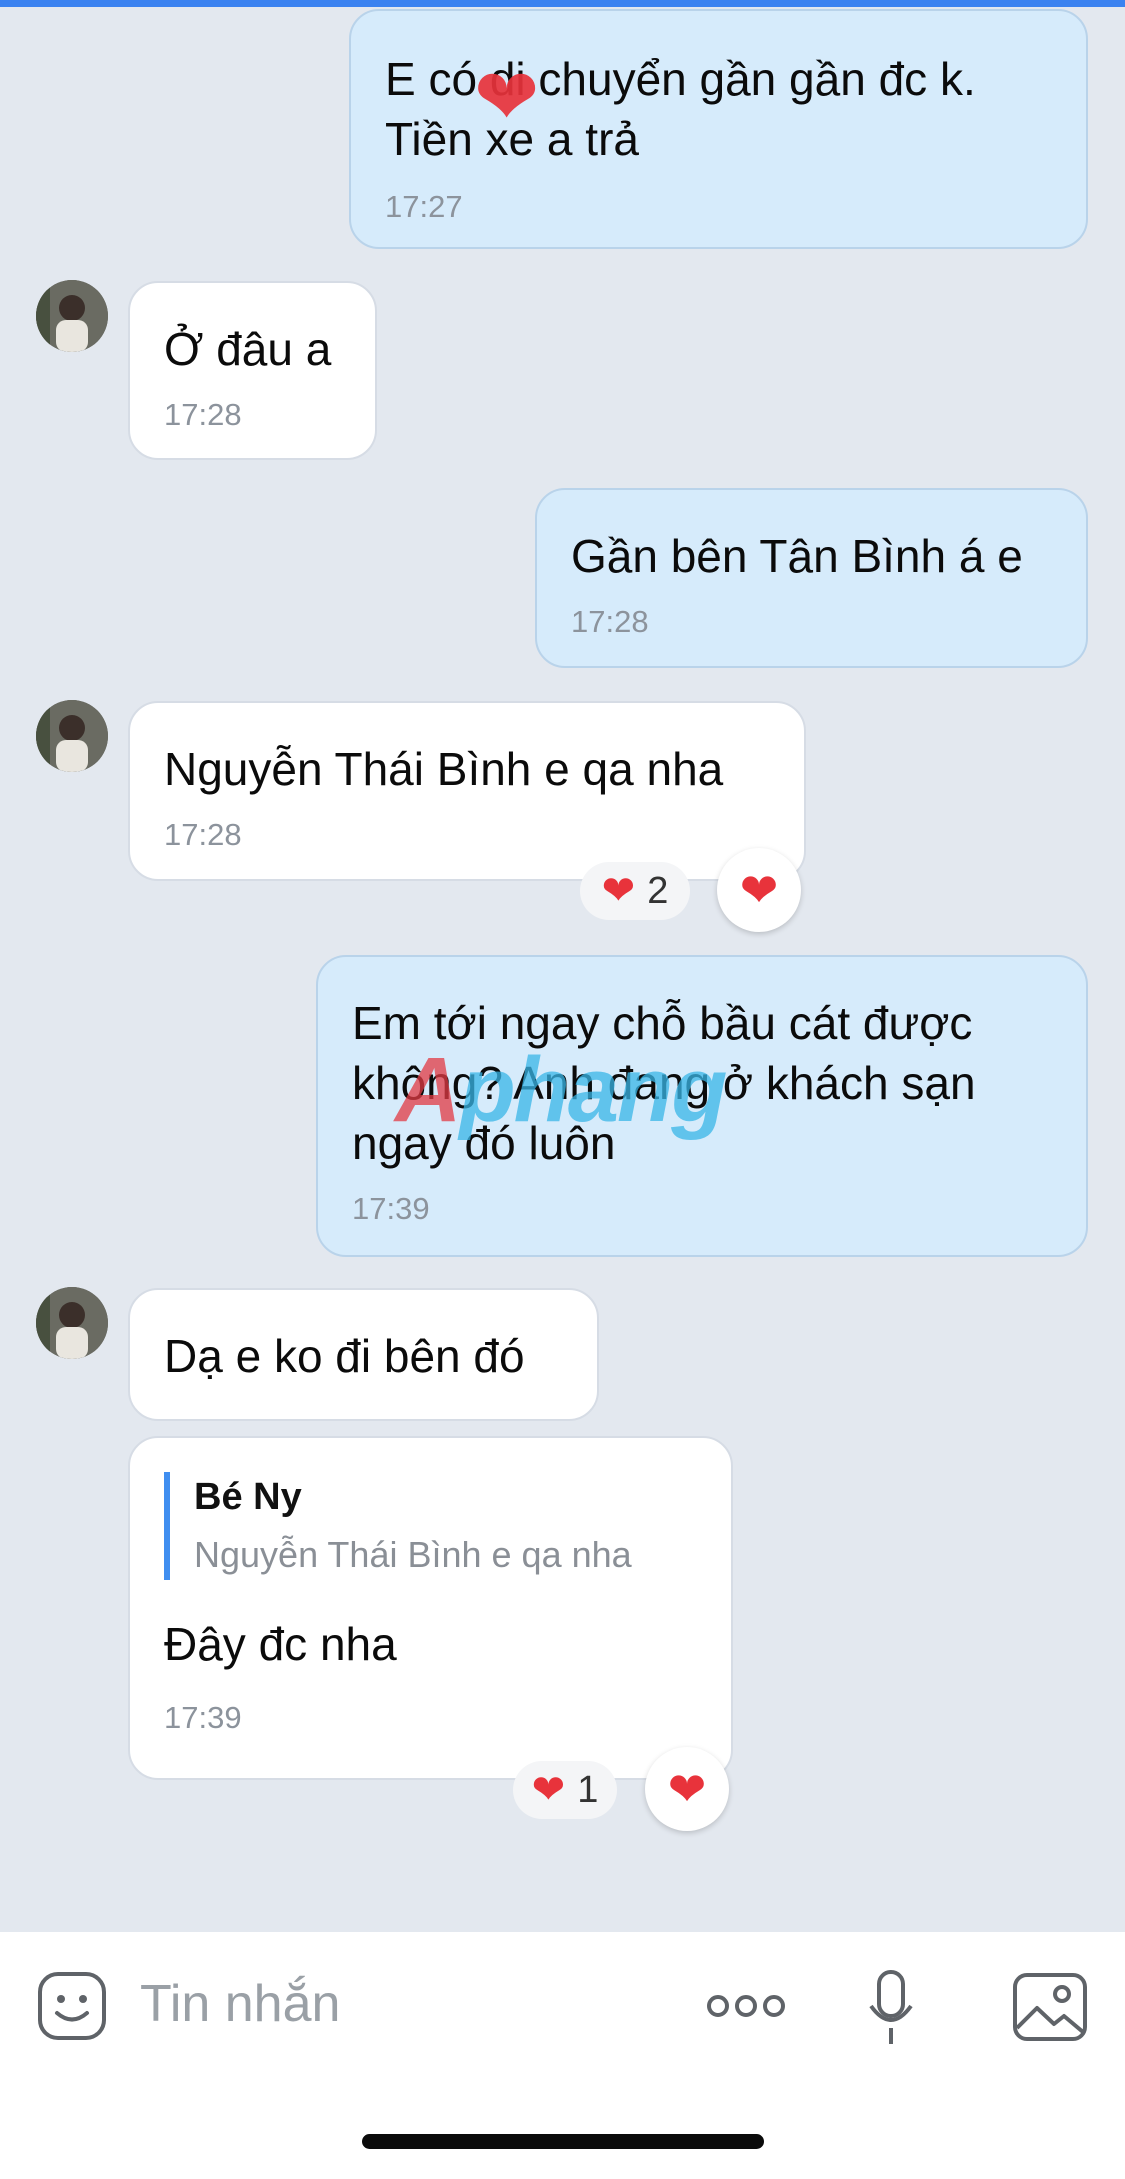 The height and width of the screenshot is (2179, 1125). I want to click on emoji-icon, so click(72, 2006).